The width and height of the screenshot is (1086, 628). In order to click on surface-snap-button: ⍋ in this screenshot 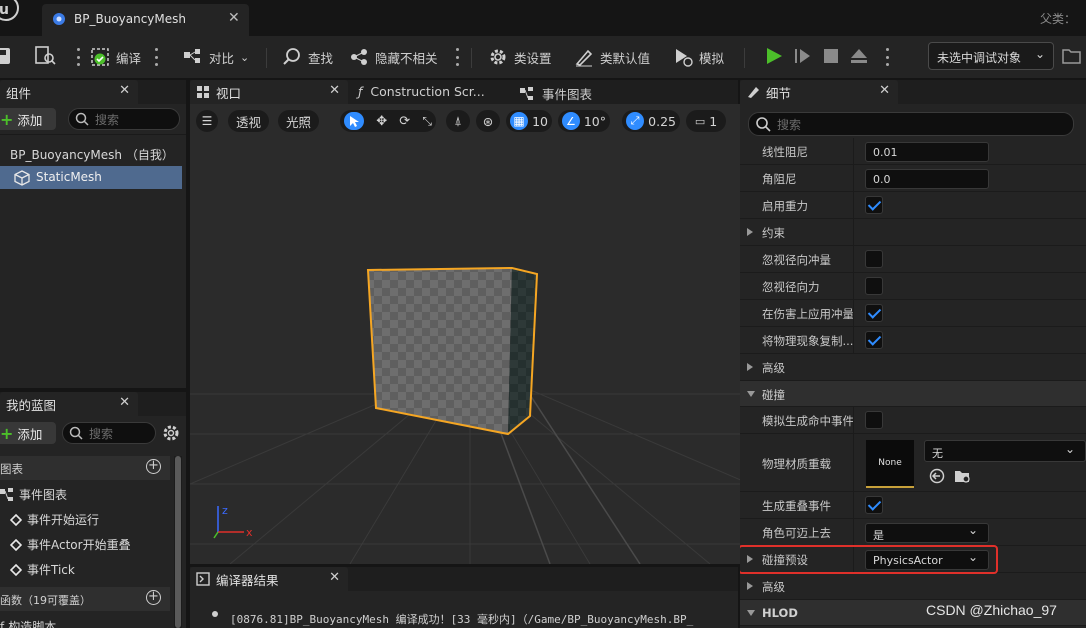, I will do `click(458, 121)`.